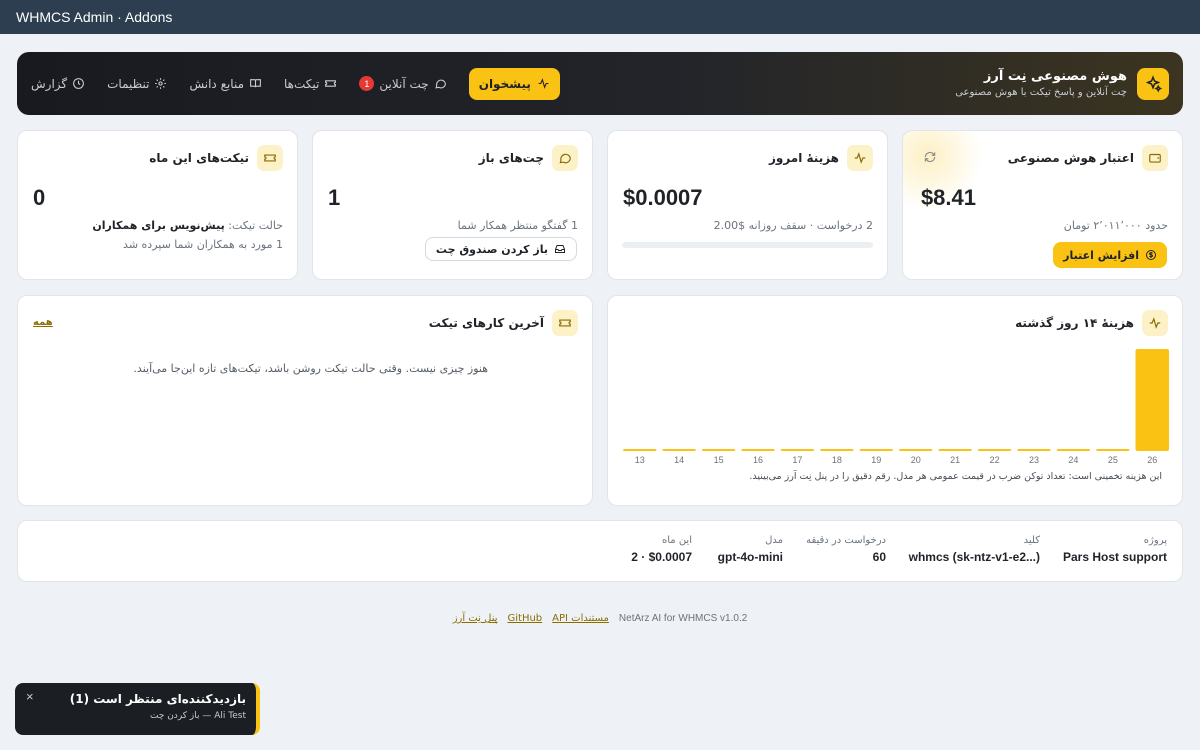 The width and height of the screenshot is (1200, 750). Describe the element at coordinates (30, 696) in the screenshot. I see `toast-close-button: ×` at that location.